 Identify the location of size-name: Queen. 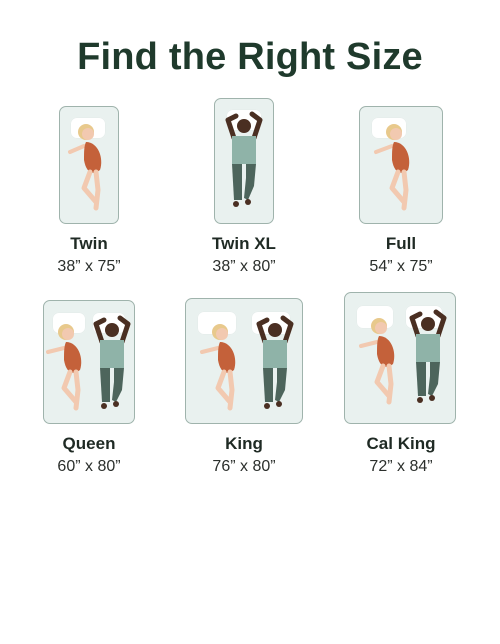
(89, 443).